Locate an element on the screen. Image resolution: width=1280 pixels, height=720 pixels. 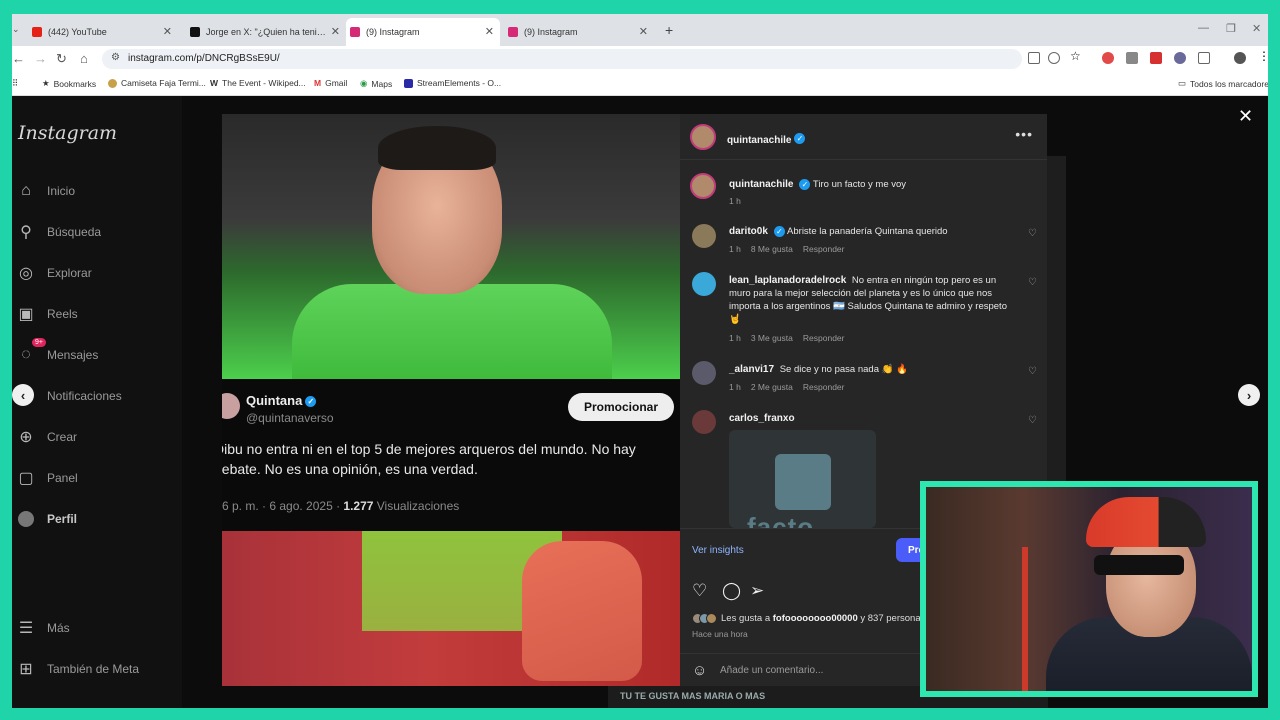
instagram-favicon-icon is located at coordinates (513, 32).